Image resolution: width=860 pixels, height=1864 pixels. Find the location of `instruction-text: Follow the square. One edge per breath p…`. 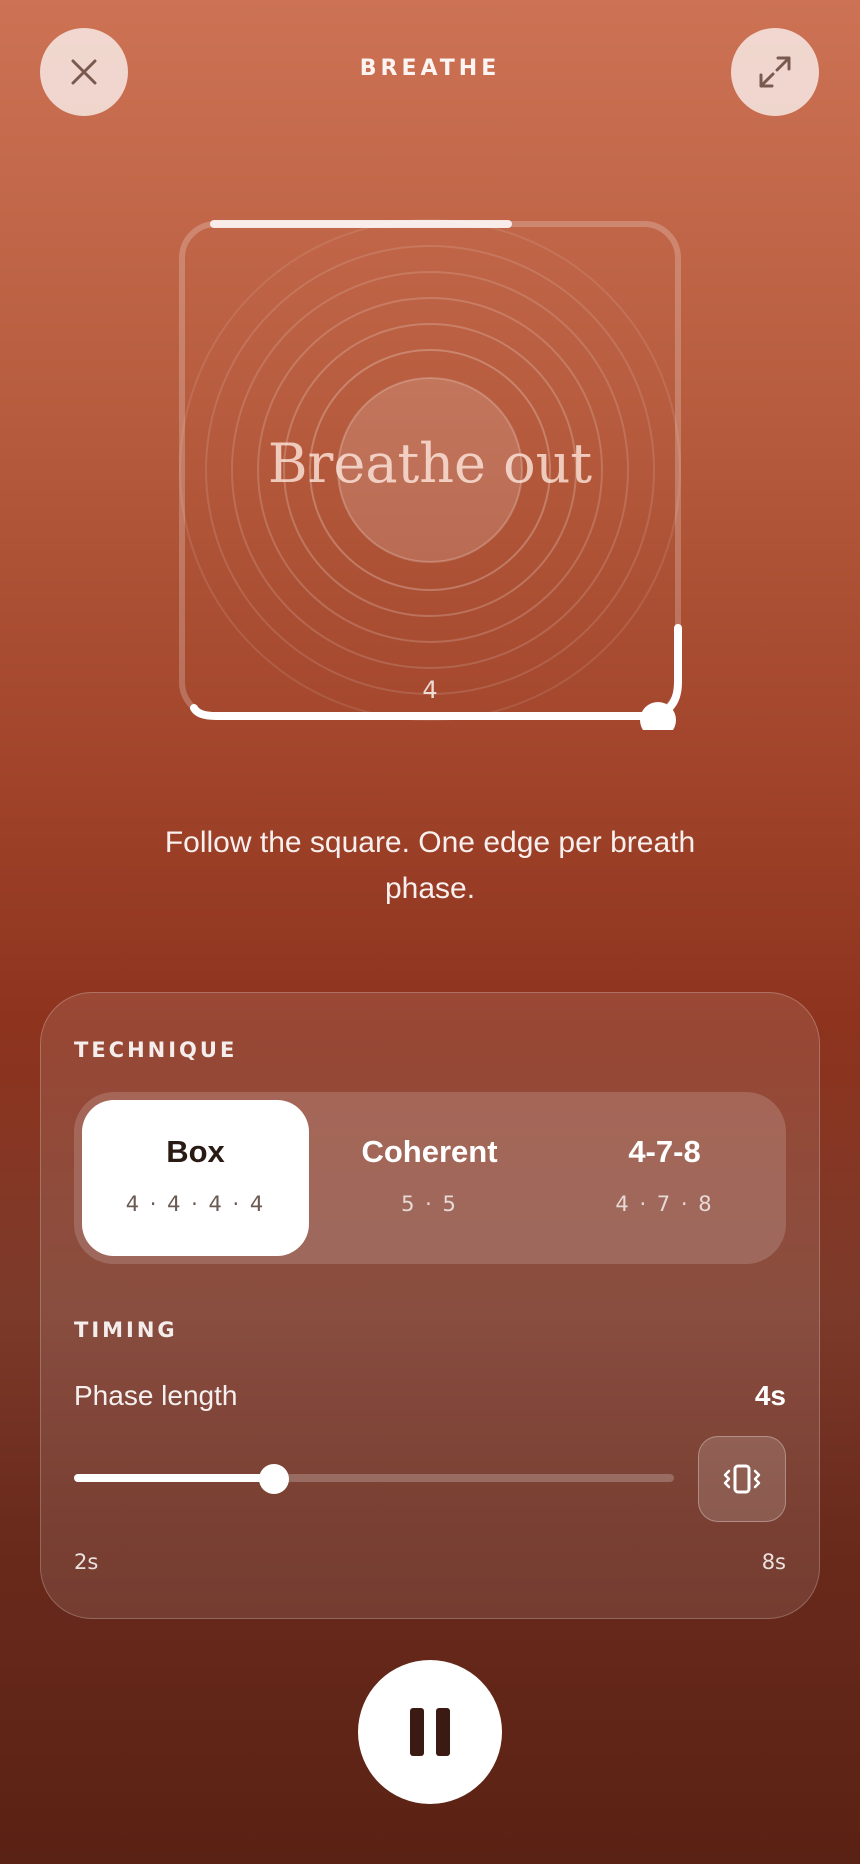

instruction-text: Follow the square. One edge per breath p… is located at coordinates (430, 865).